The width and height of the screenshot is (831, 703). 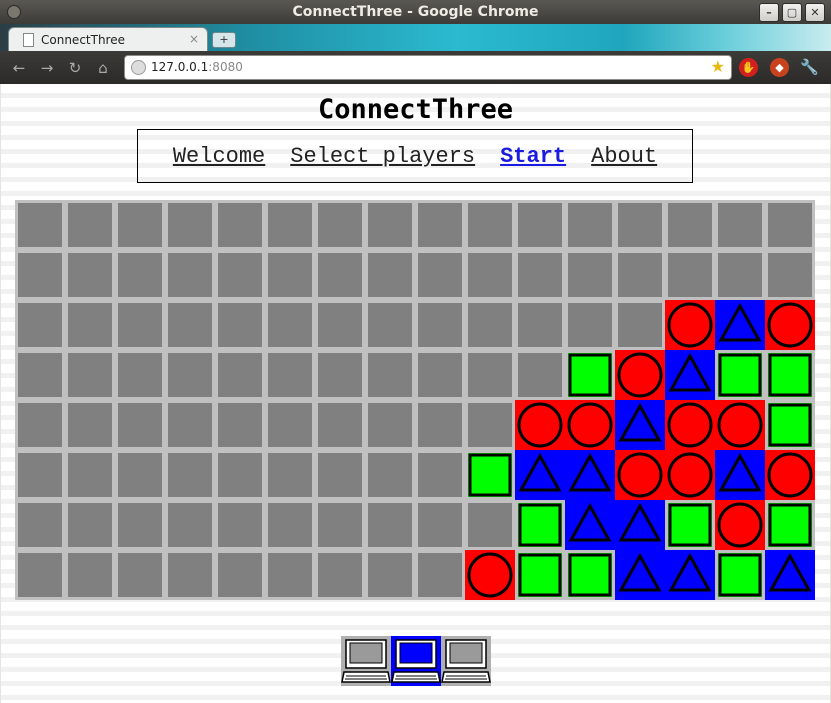 I want to click on wrench-icon: 🔧, so click(x=809, y=67).